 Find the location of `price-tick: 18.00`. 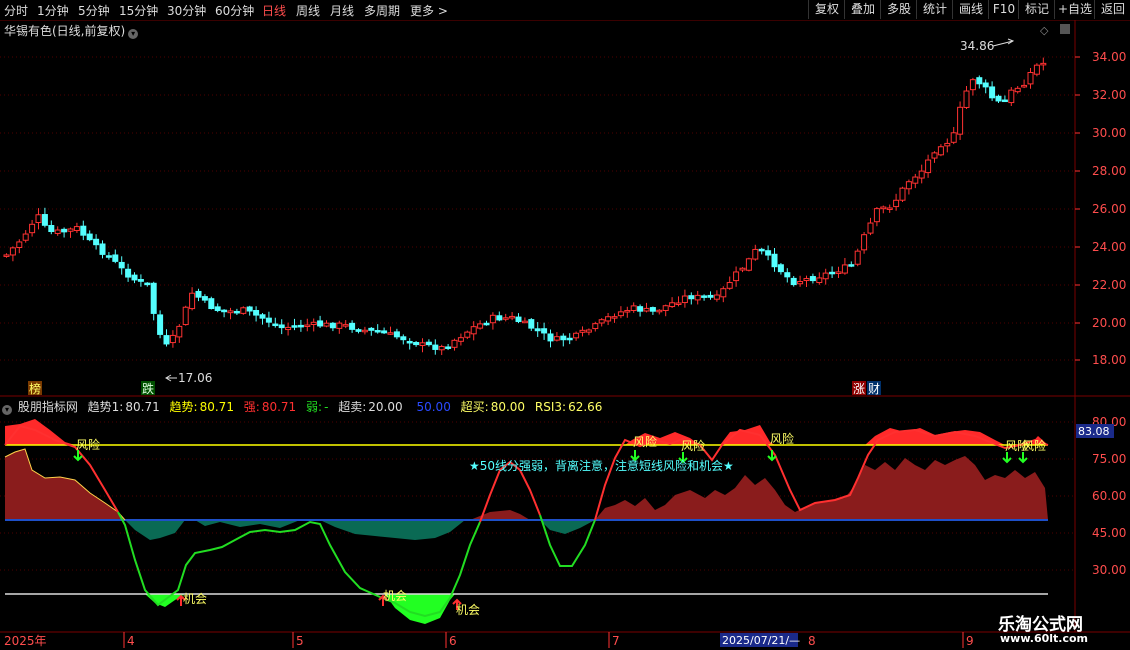

price-tick: 18.00 is located at coordinates (1109, 360).